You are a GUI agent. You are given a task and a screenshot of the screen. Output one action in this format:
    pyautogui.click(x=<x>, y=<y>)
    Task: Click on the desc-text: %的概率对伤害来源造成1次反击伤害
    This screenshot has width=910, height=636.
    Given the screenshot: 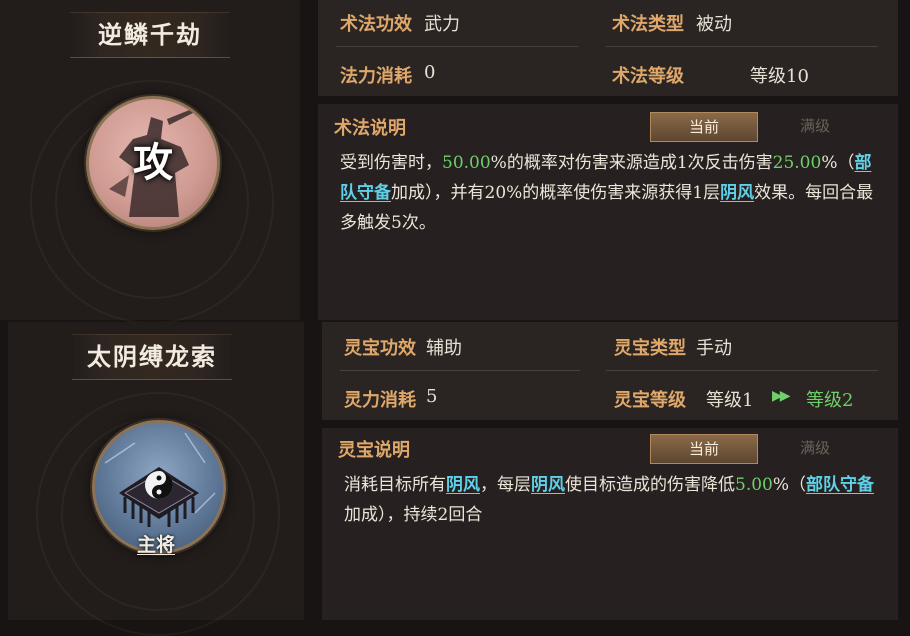 What is the action you would take?
    pyautogui.click(x=631, y=163)
    